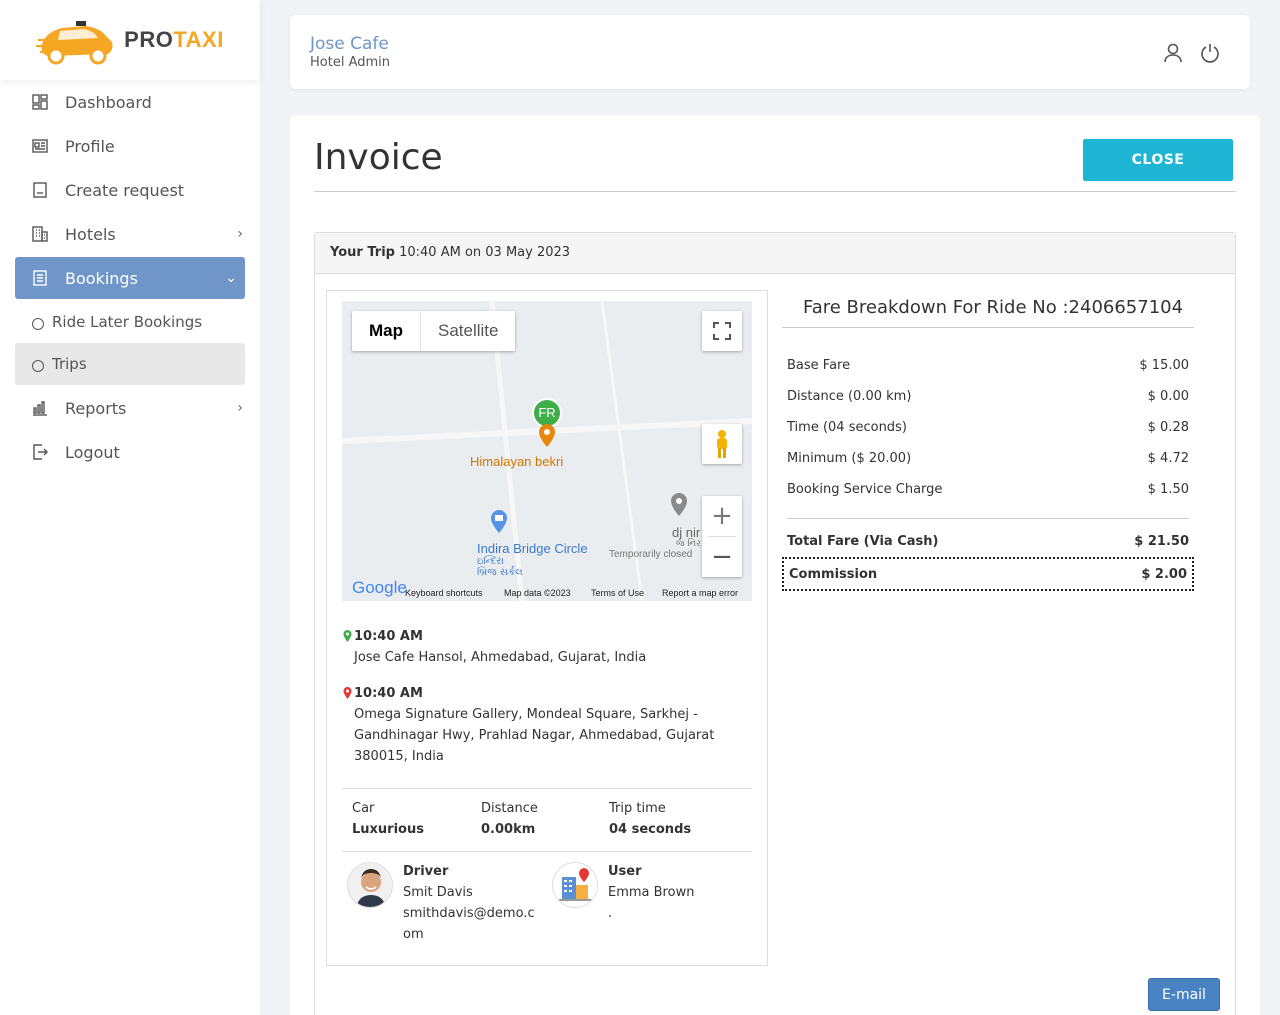 The height and width of the screenshot is (1015, 1280). Describe the element at coordinates (1173, 53) in the screenshot. I see `user-icon` at that location.